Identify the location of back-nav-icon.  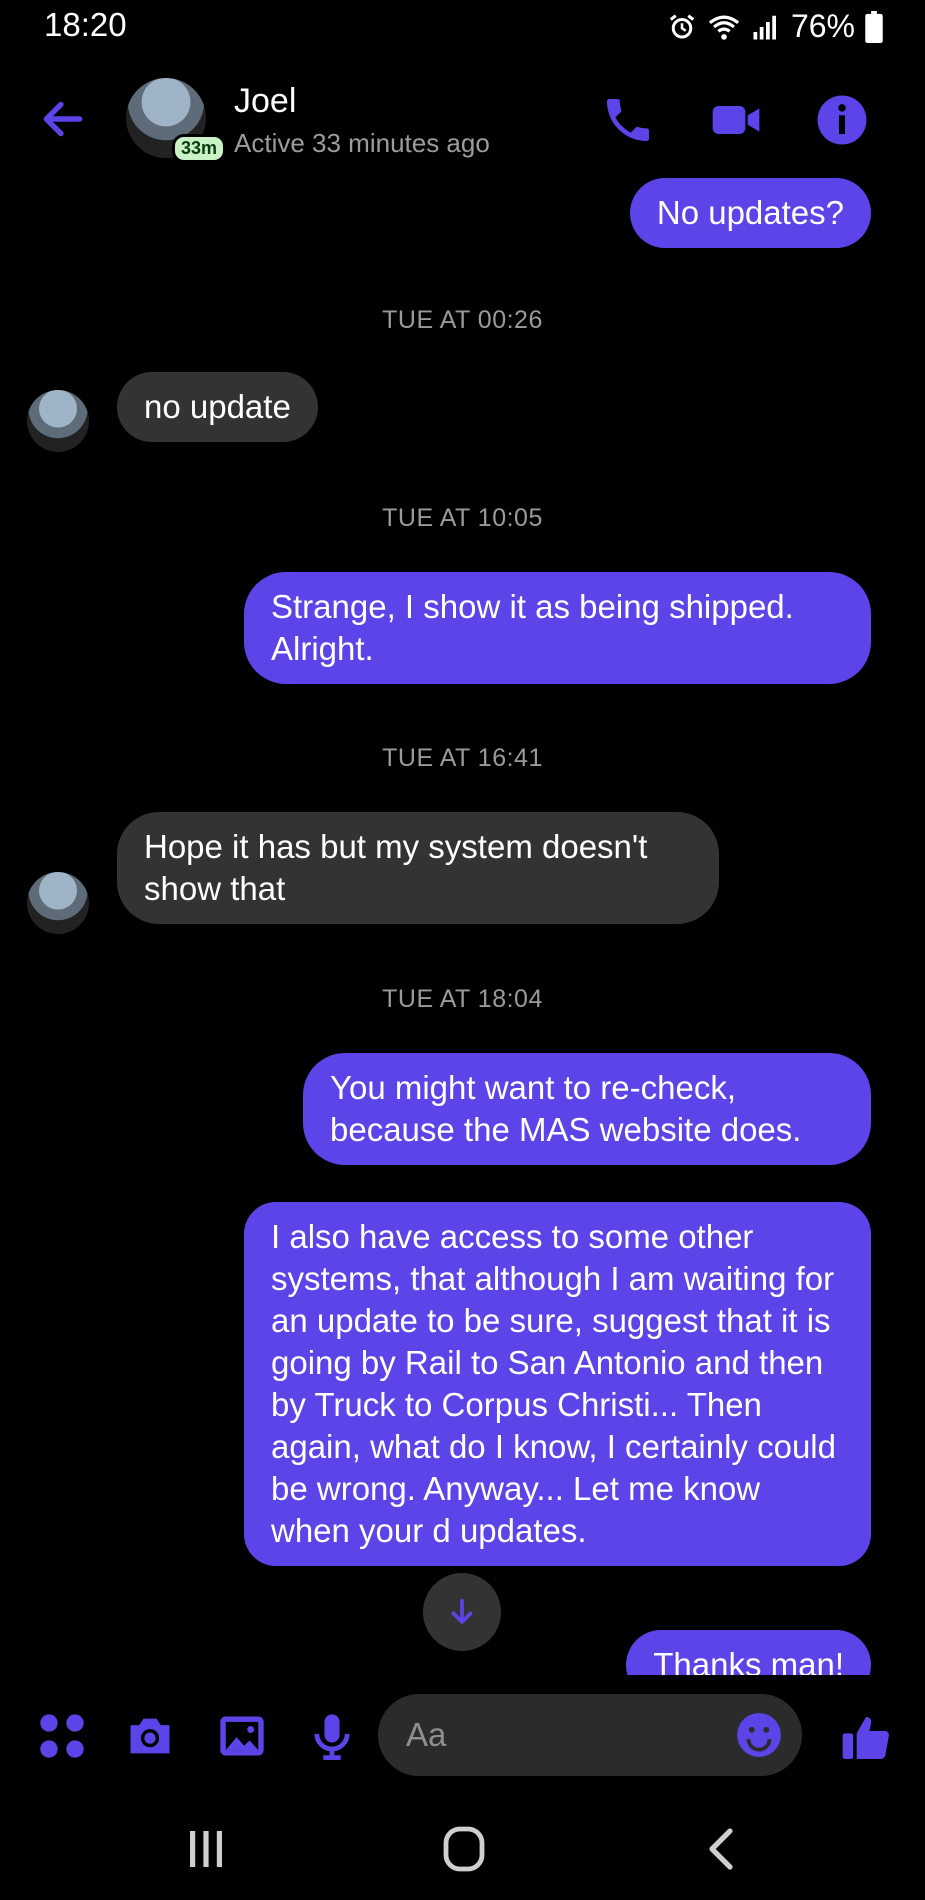
(722, 1849).